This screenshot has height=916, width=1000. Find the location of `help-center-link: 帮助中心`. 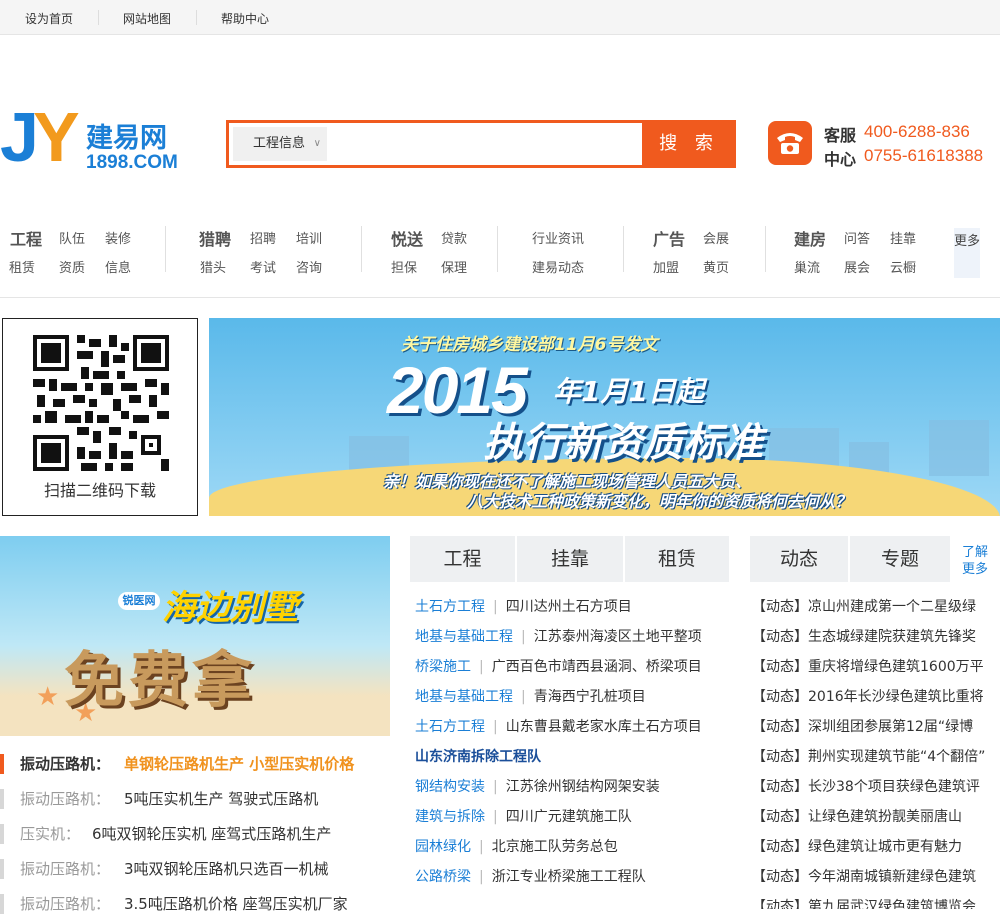

help-center-link: 帮助中心 is located at coordinates (245, 18).